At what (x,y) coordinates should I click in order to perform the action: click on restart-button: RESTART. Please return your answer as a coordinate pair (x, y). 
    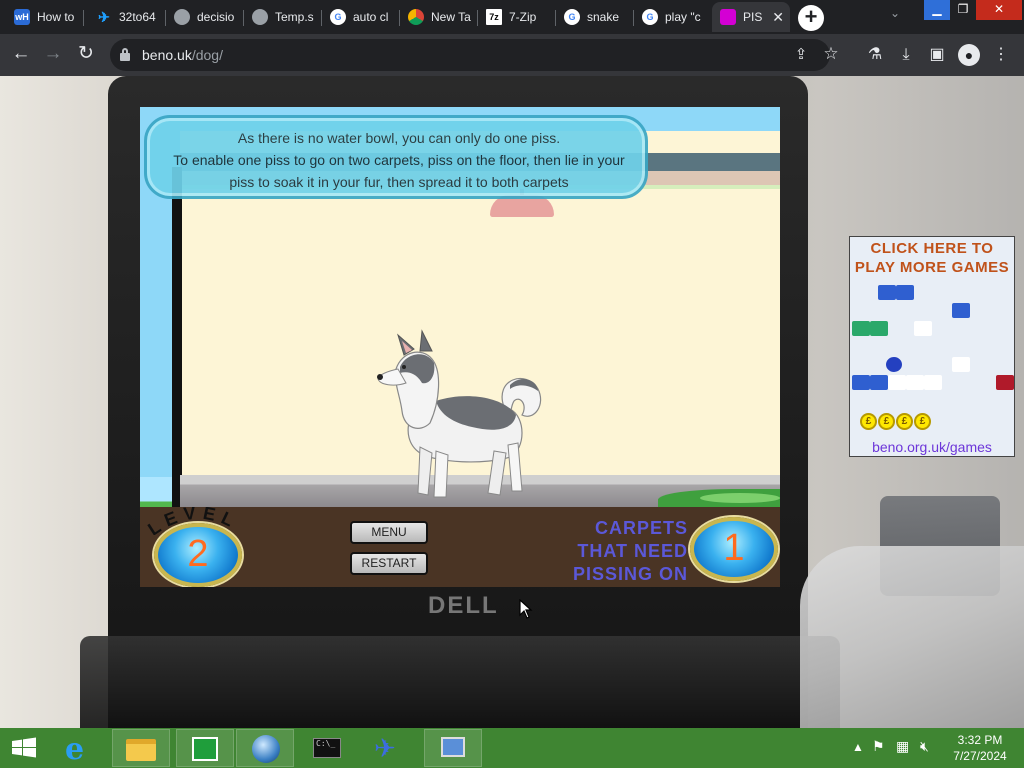
    Looking at the image, I should click on (389, 563).